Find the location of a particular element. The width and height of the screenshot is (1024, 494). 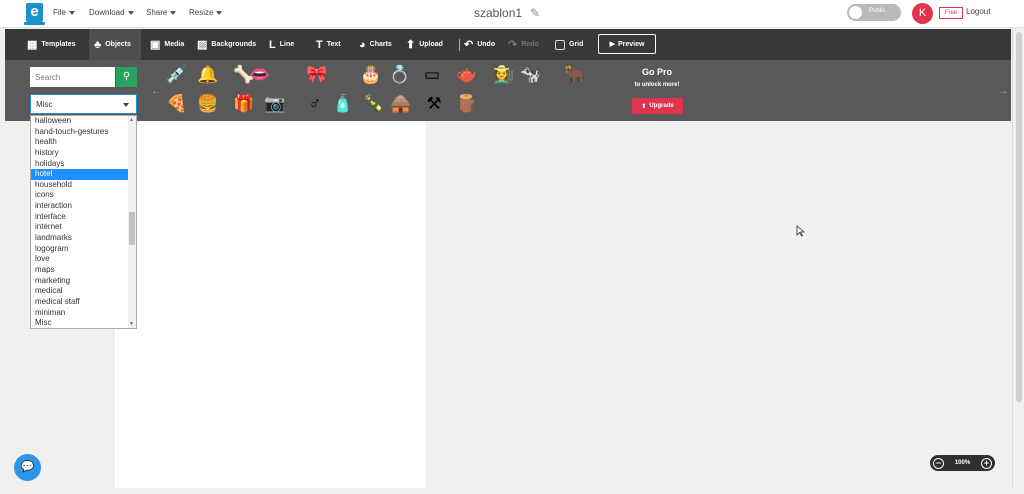

objects-label: Objects is located at coordinates (118, 44).